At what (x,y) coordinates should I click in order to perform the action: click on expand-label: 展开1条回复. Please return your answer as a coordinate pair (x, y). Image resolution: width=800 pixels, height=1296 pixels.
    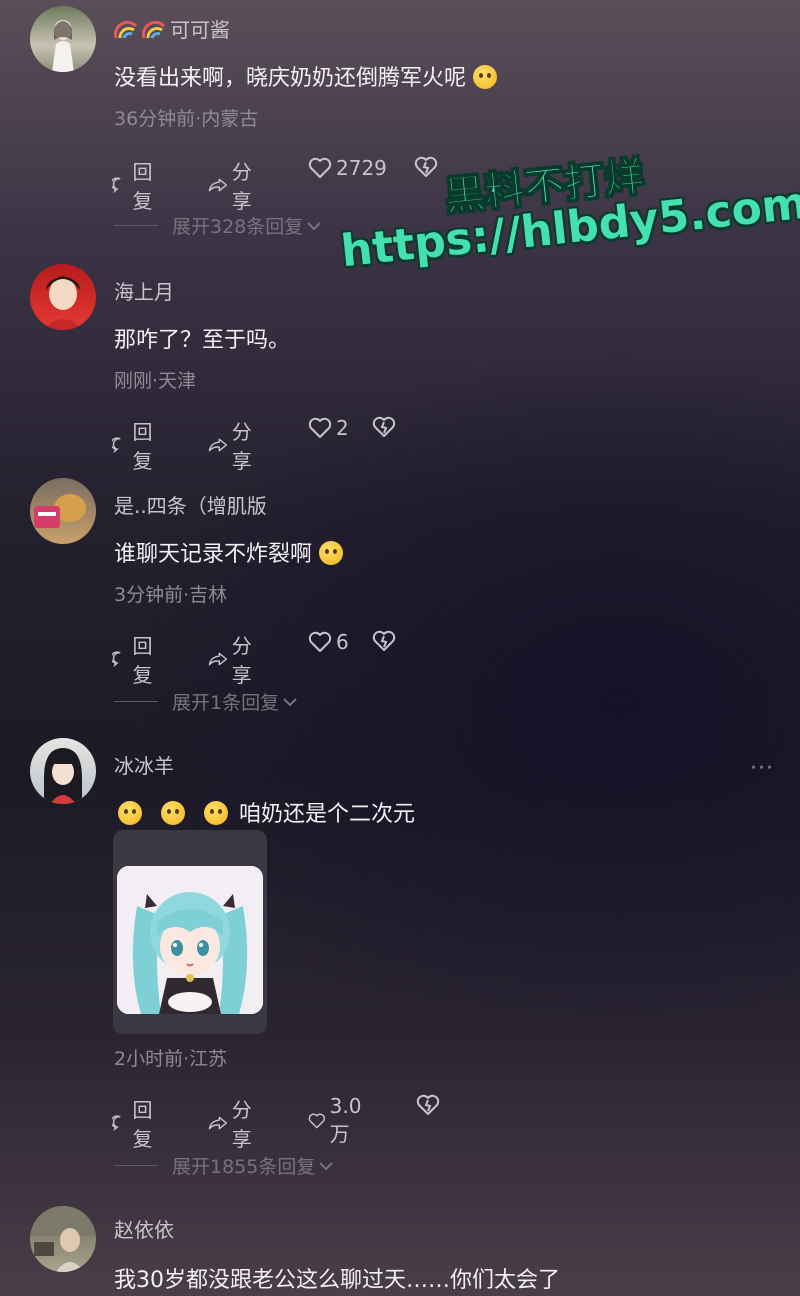
    Looking at the image, I should click on (226, 703).